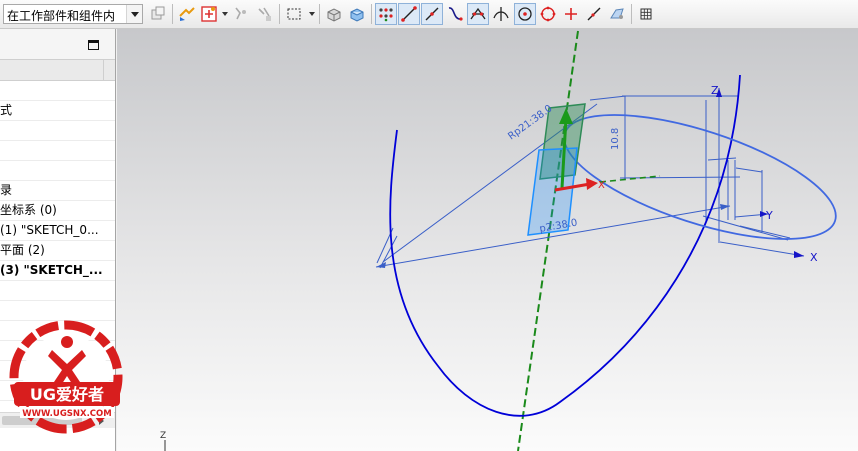 The image size is (858, 451). I want to click on selection-scope-dropdown: 在工作部件和组件内, so click(73, 14).